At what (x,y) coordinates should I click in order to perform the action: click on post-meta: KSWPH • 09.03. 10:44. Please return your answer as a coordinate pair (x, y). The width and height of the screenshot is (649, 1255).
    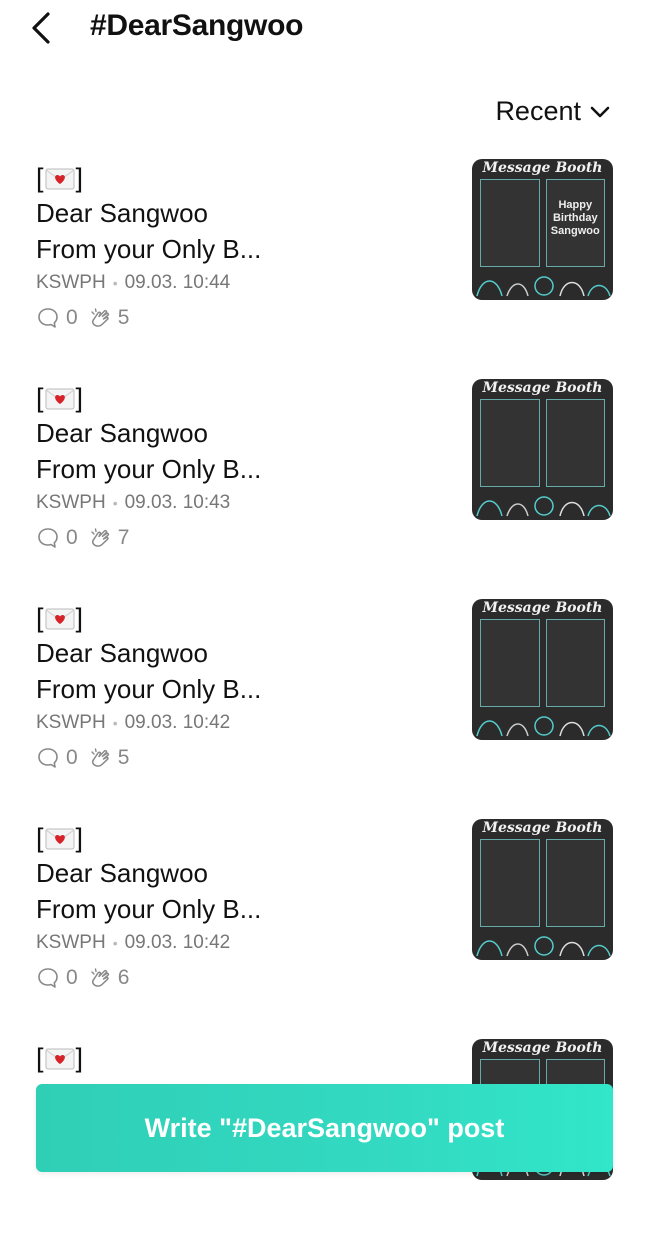
    Looking at the image, I should click on (246, 283).